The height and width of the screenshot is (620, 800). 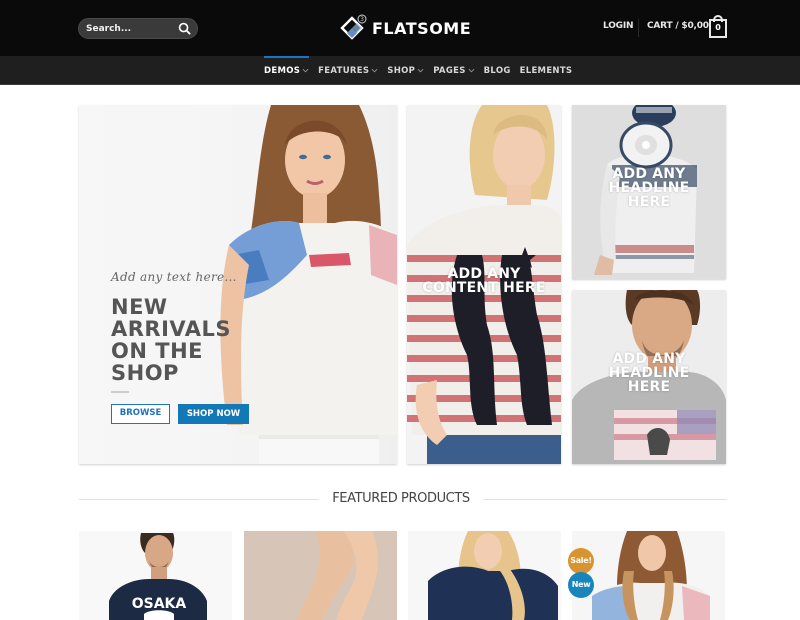 I want to click on overlay-line: CONTENT HERE, so click(x=484, y=288).